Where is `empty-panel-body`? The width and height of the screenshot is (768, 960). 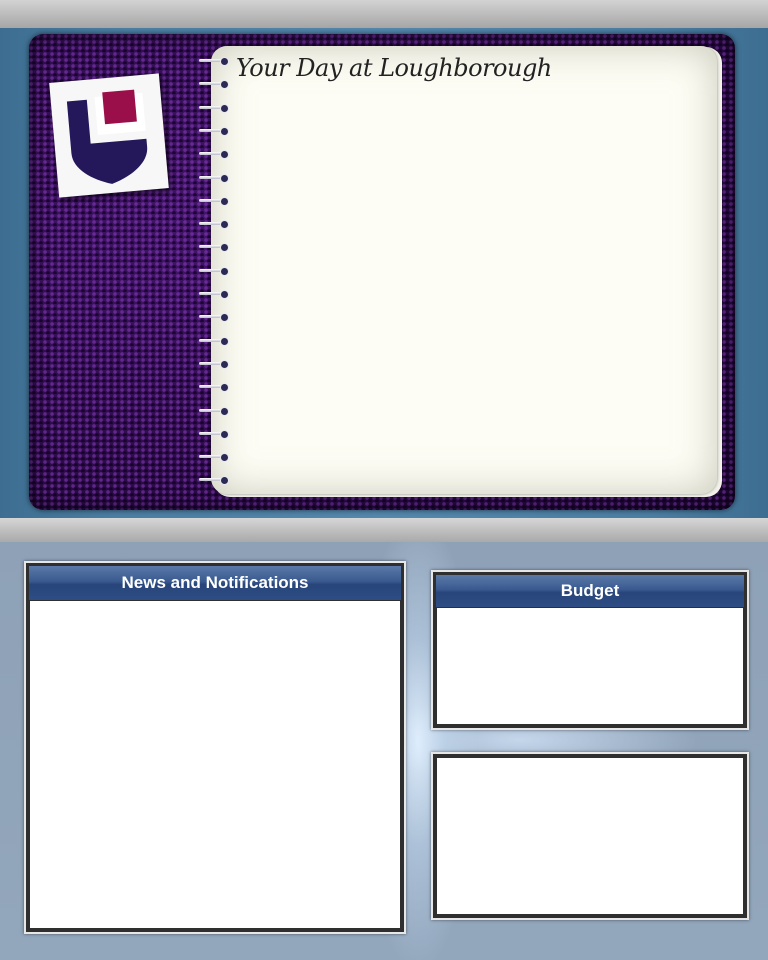 empty-panel-body is located at coordinates (590, 836).